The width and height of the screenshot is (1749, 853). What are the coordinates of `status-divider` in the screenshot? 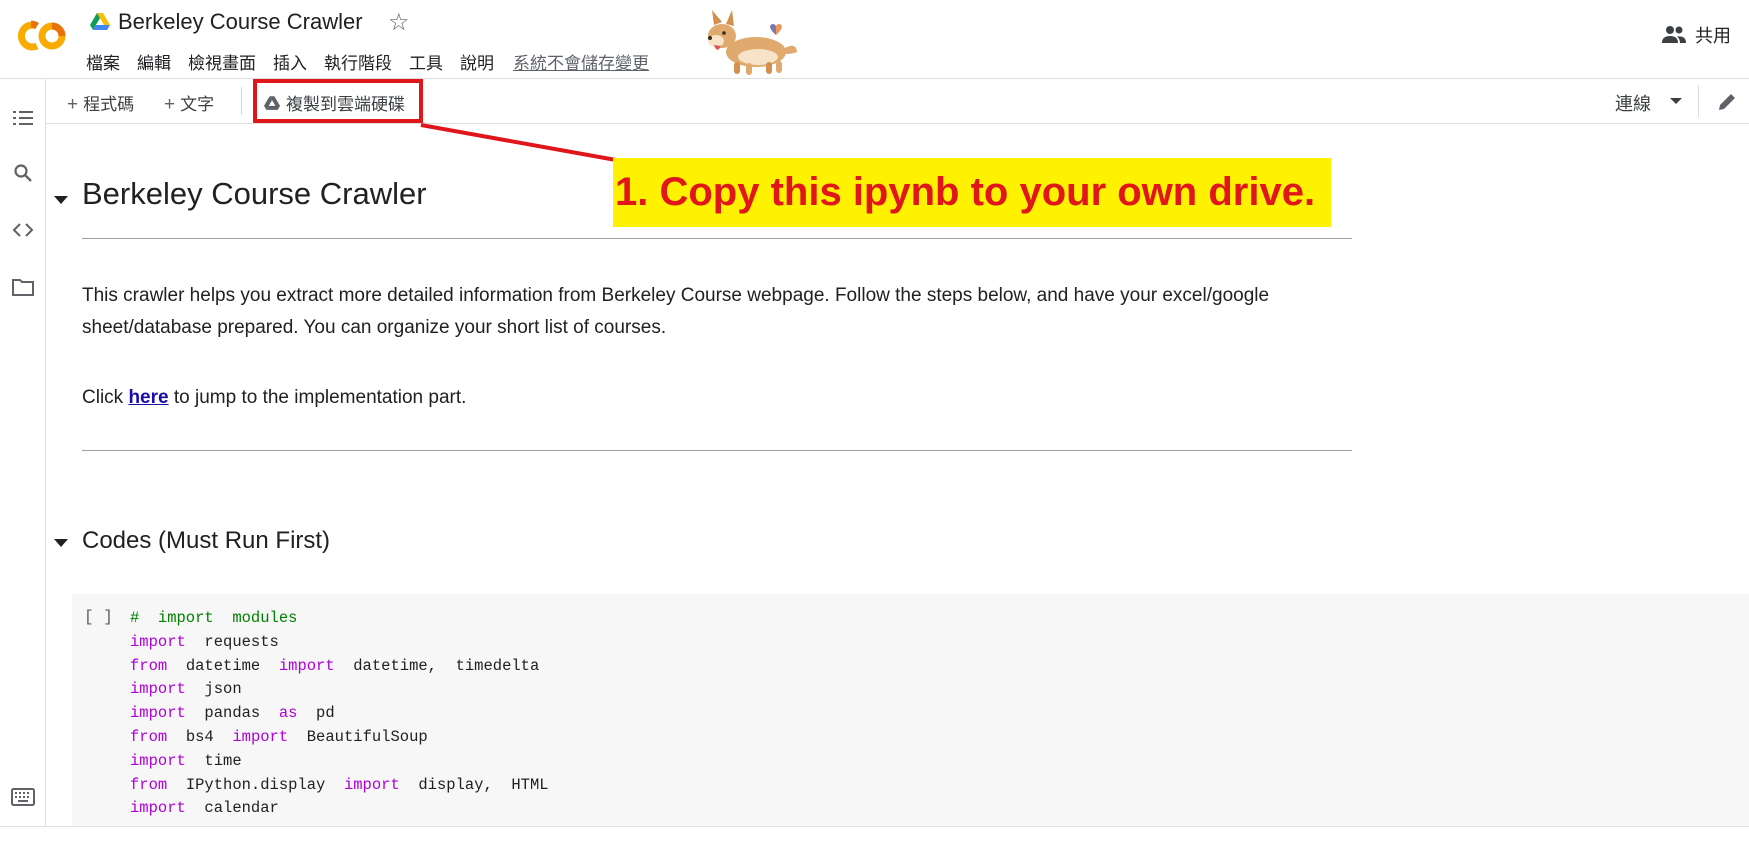 It's located at (874, 826).